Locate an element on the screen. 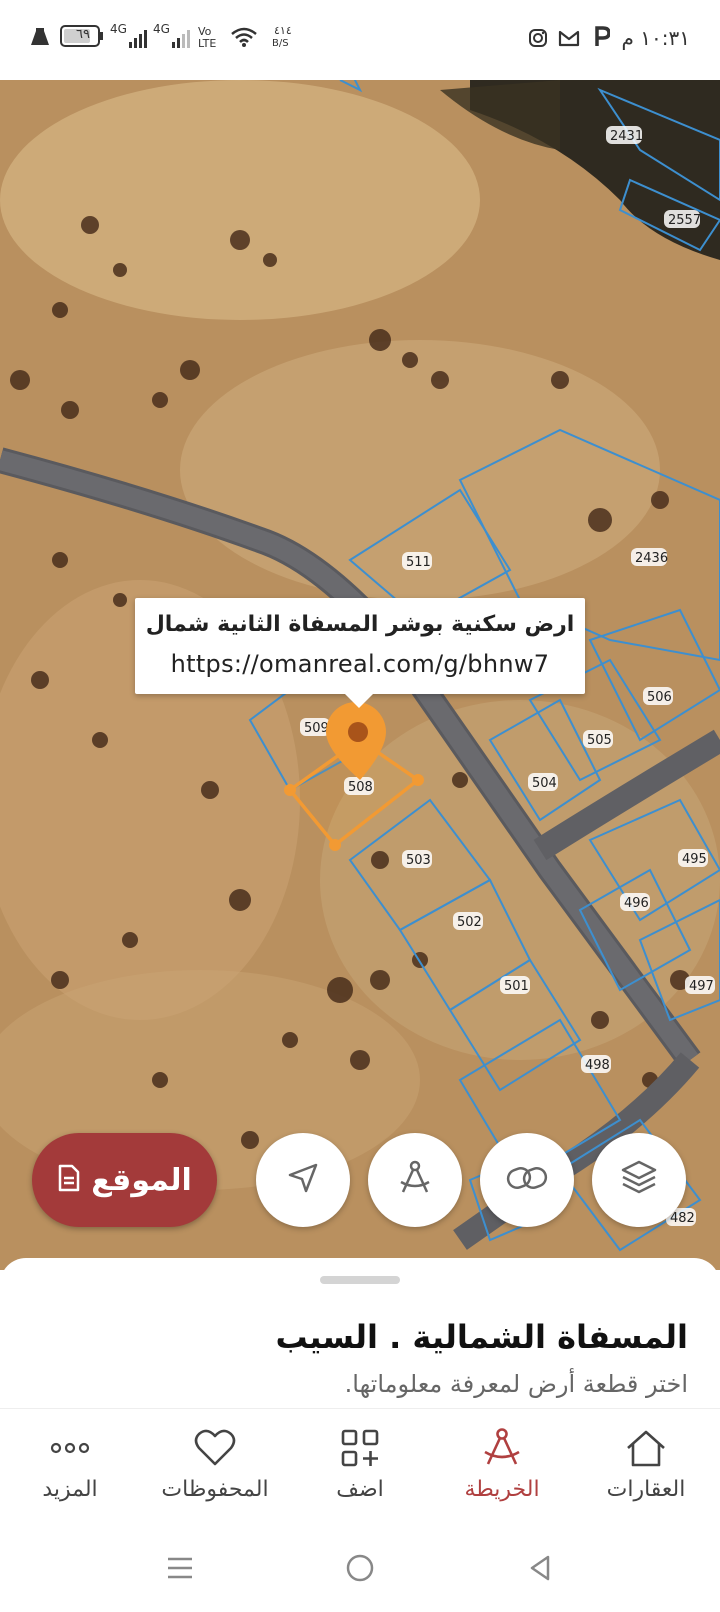 The width and height of the screenshot is (720, 1612). signal-label-1: 4G is located at coordinates (118, 29).